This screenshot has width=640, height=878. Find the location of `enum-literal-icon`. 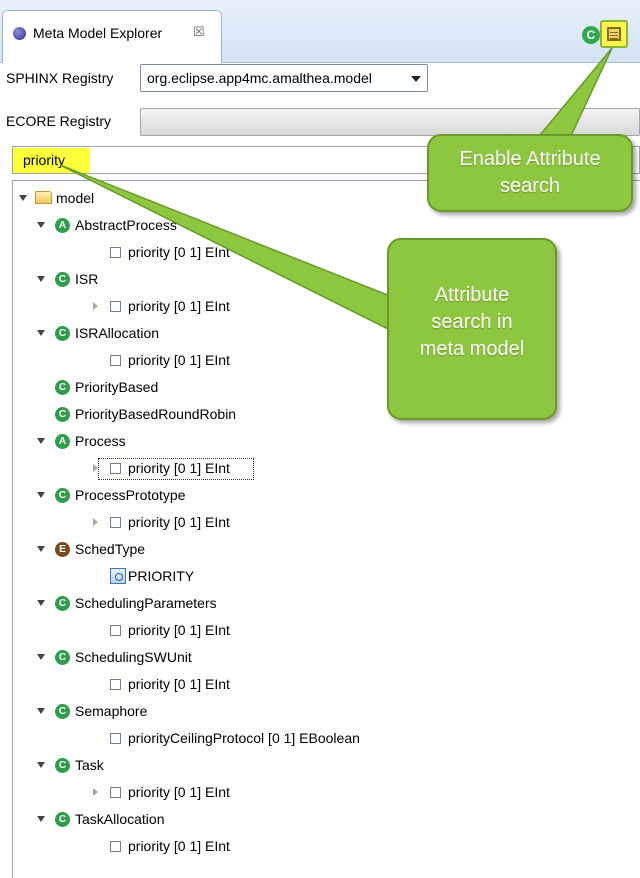

enum-literal-icon is located at coordinates (118, 576).